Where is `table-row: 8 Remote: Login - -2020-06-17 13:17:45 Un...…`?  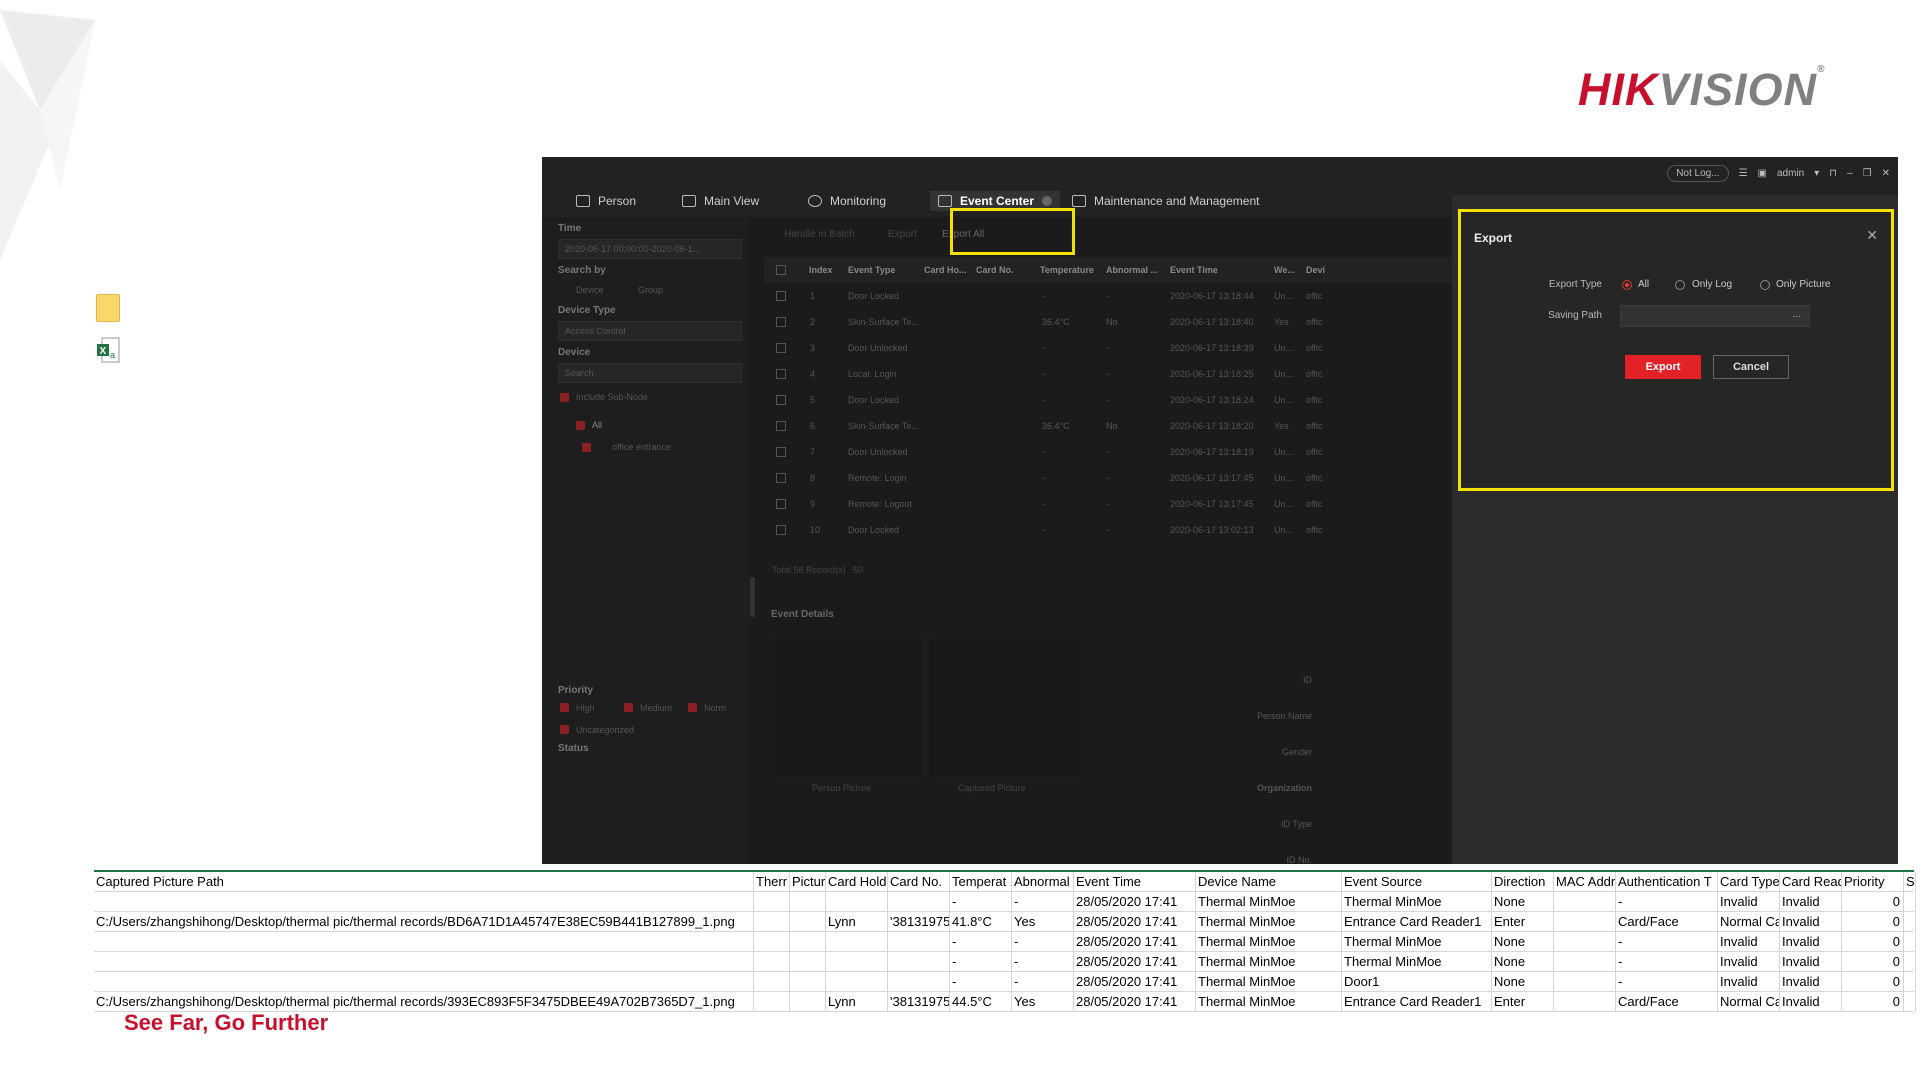 table-row: 8 Remote: Login - -2020-06-17 13:17:45 Un...… is located at coordinates (1114, 478).